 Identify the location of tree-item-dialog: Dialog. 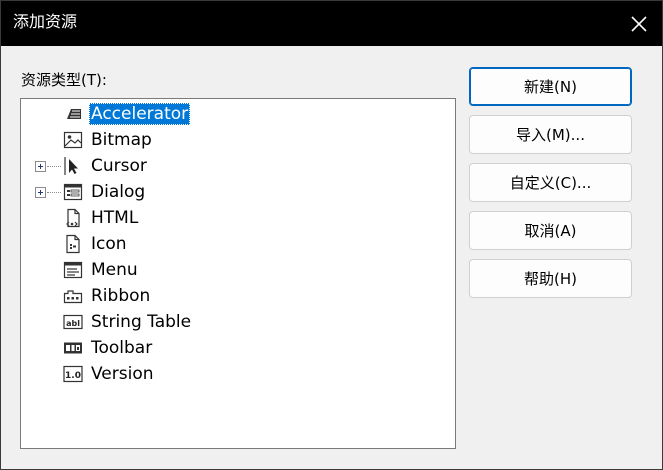
(236, 192).